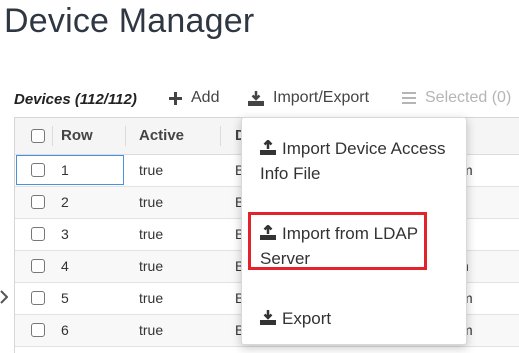 The height and width of the screenshot is (353, 519). I want to click on list-icon, so click(409, 98).